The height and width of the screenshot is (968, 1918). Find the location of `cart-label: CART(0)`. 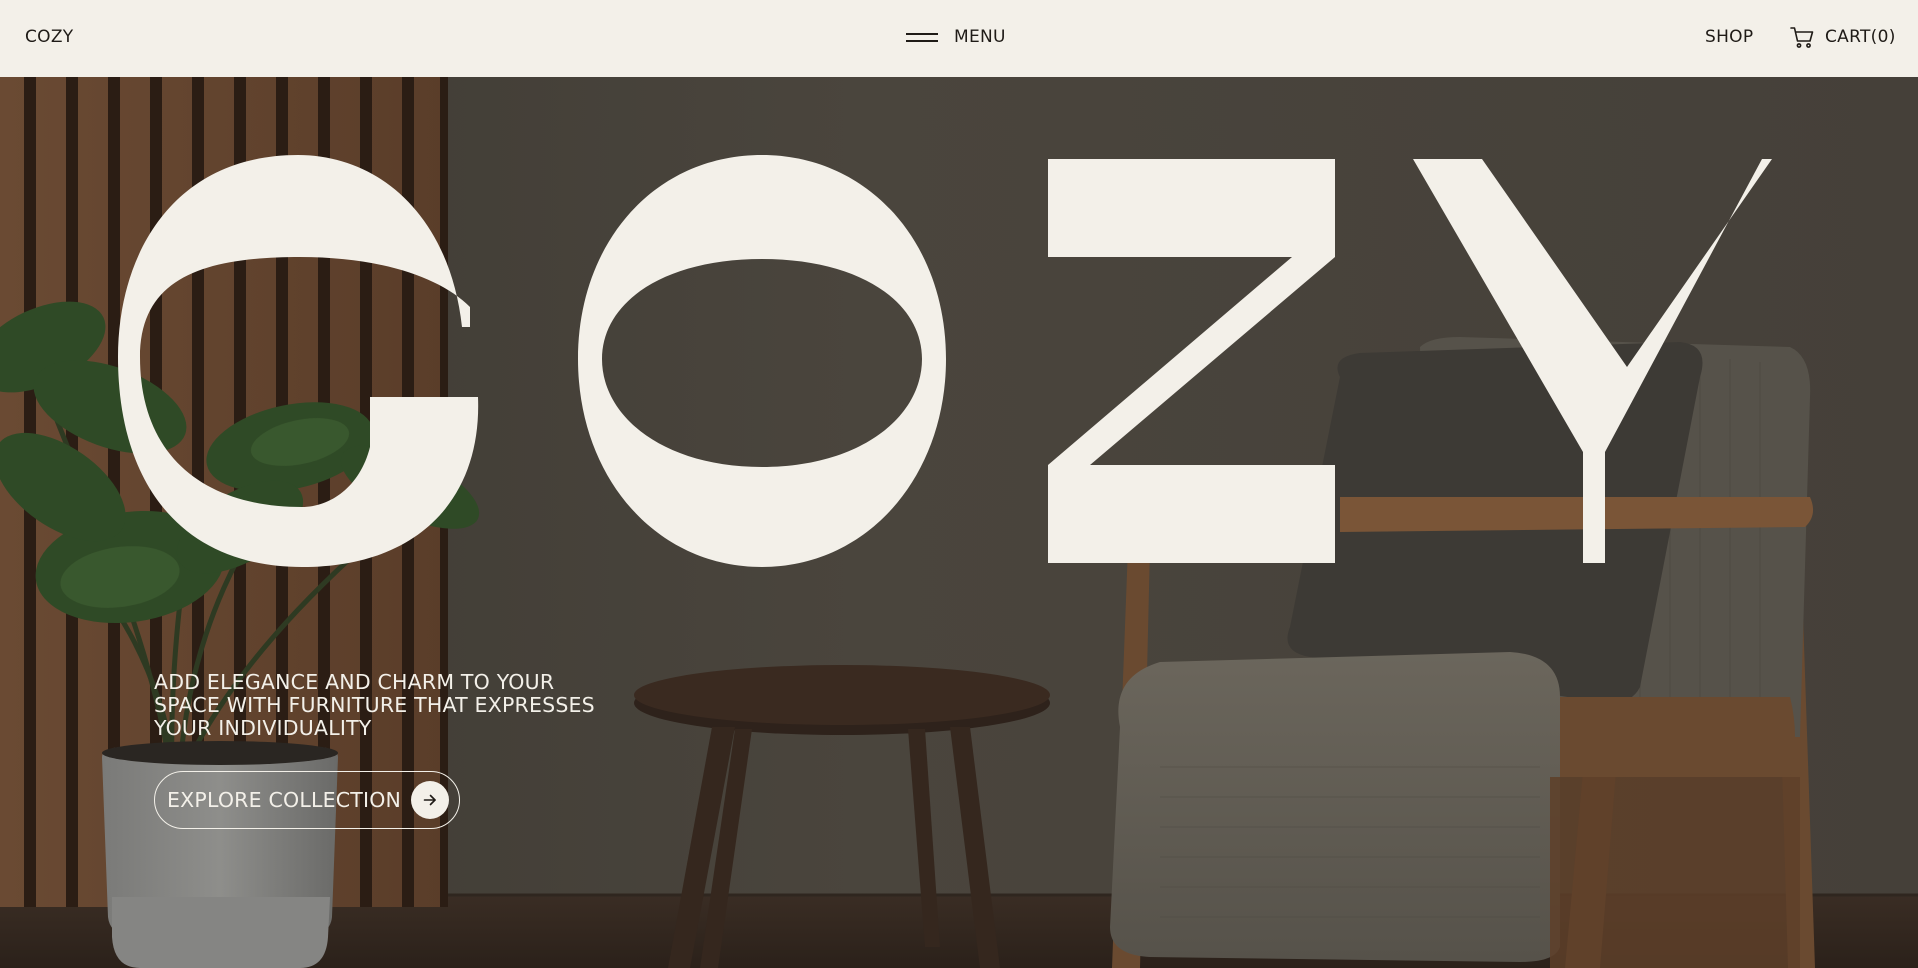

cart-label: CART(0) is located at coordinates (1860, 37).